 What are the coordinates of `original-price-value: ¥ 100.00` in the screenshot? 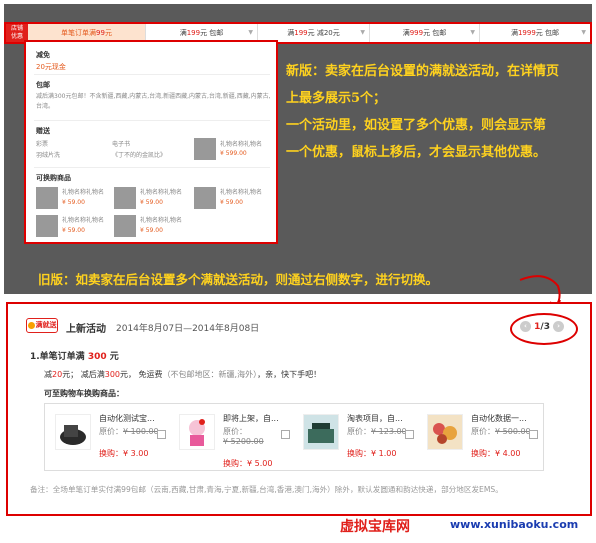 It's located at (141, 431).